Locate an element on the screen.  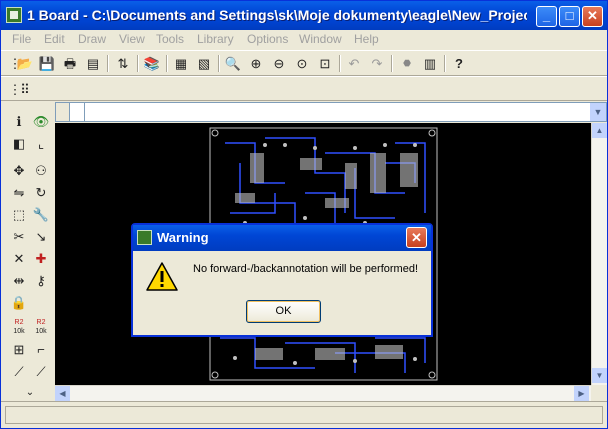
delete-icon: ↘ is located at coordinates (41, 237).